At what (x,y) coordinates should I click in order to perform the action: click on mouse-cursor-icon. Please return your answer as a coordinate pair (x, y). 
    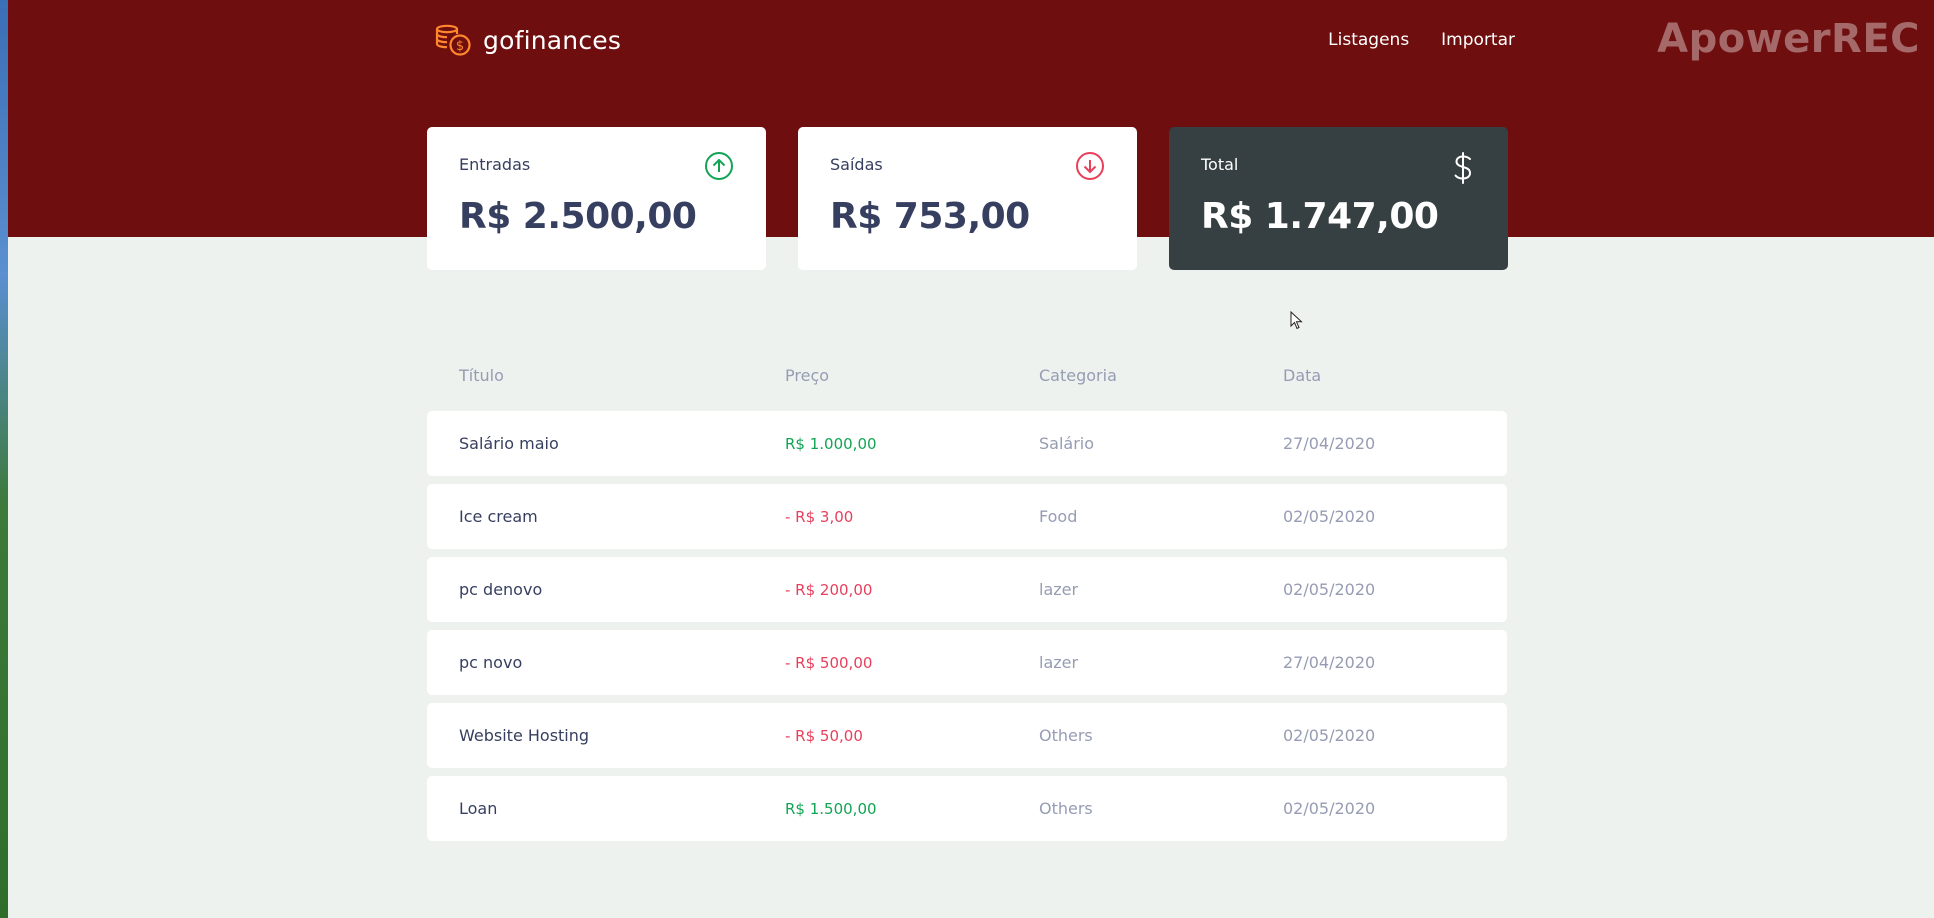
    Looking at the image, I should click on (1297, 322).